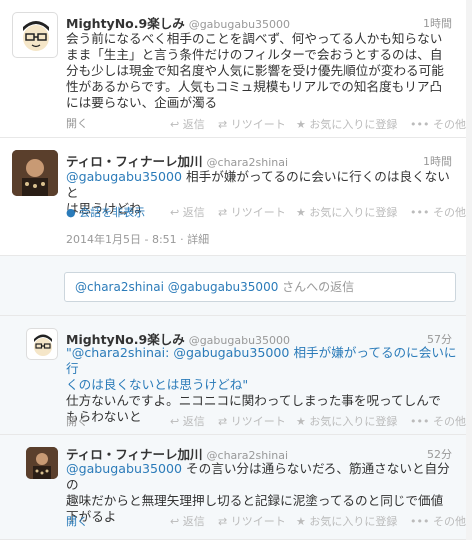  I want to click on text-line: 分も少しは現金で知名度や人気に影響を受け優先順位が変わる可能, so click(255, 70).